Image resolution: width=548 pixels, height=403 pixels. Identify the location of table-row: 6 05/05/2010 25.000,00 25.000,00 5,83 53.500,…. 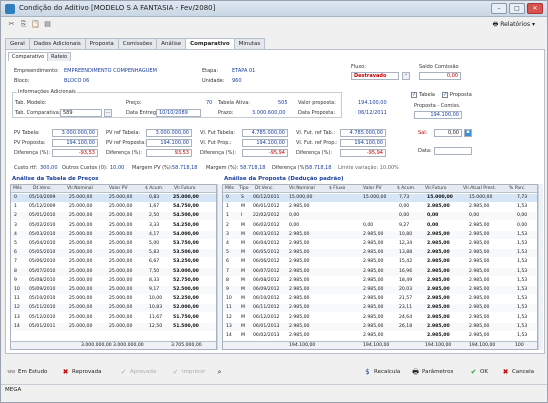
(113, 253).